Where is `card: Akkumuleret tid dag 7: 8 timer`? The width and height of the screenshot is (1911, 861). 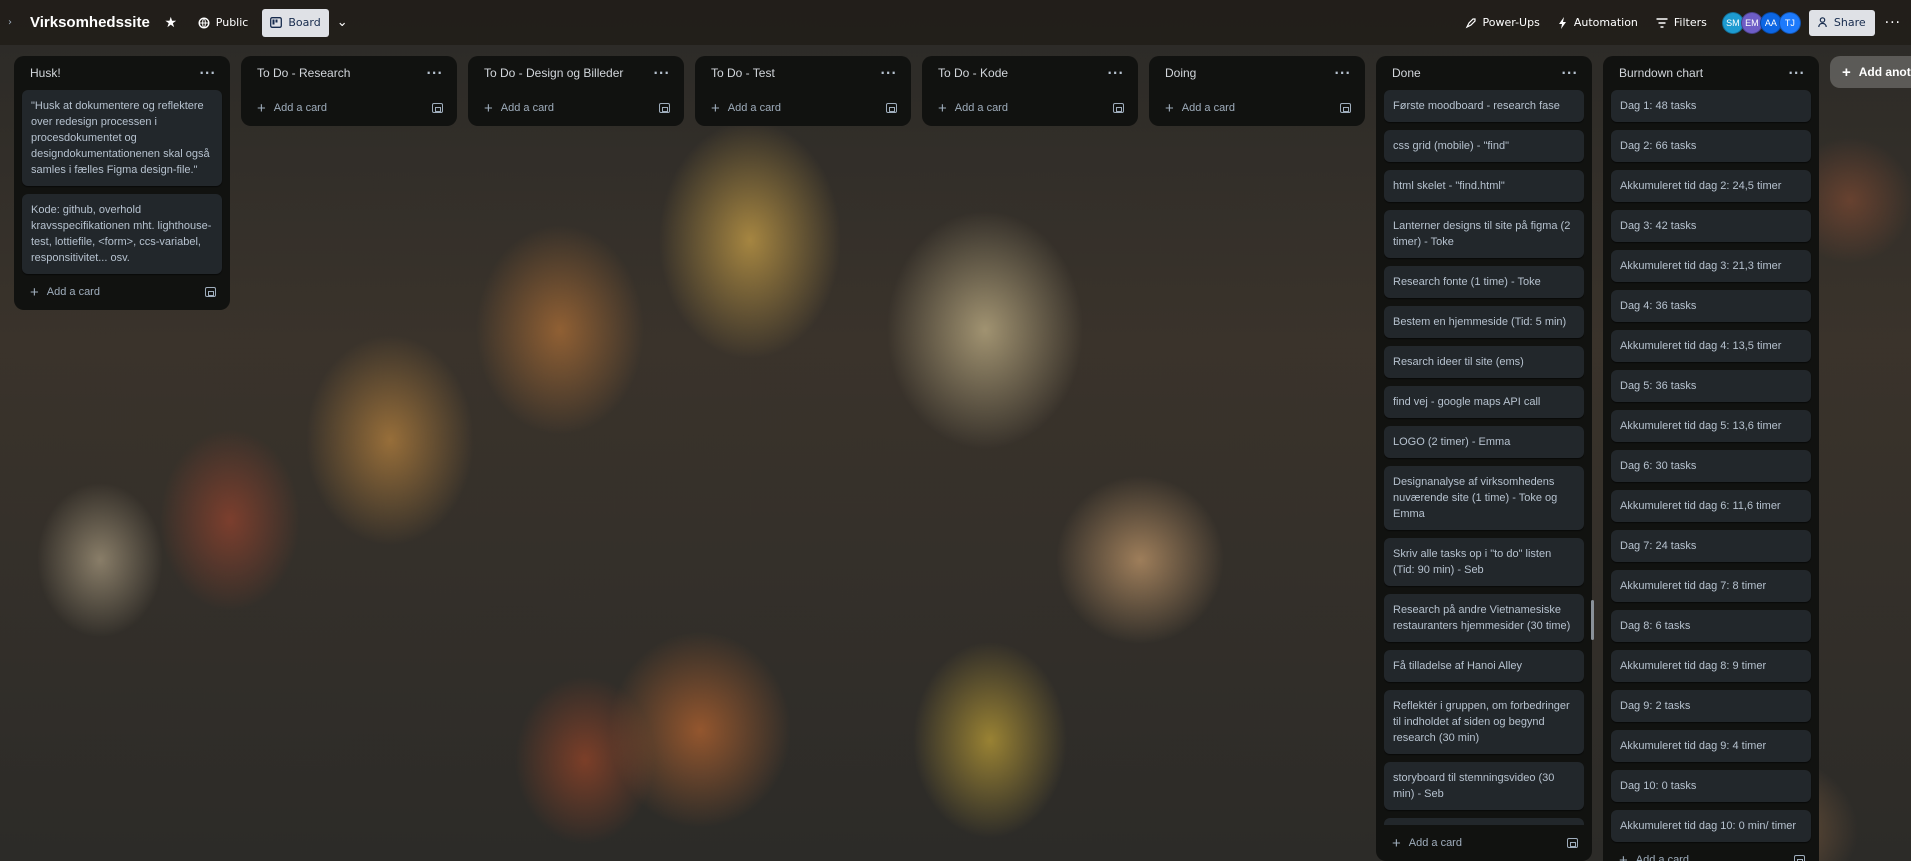 card: Akkumuleret tid dag 7: 8 timer is located at coordinates (1711, 586).